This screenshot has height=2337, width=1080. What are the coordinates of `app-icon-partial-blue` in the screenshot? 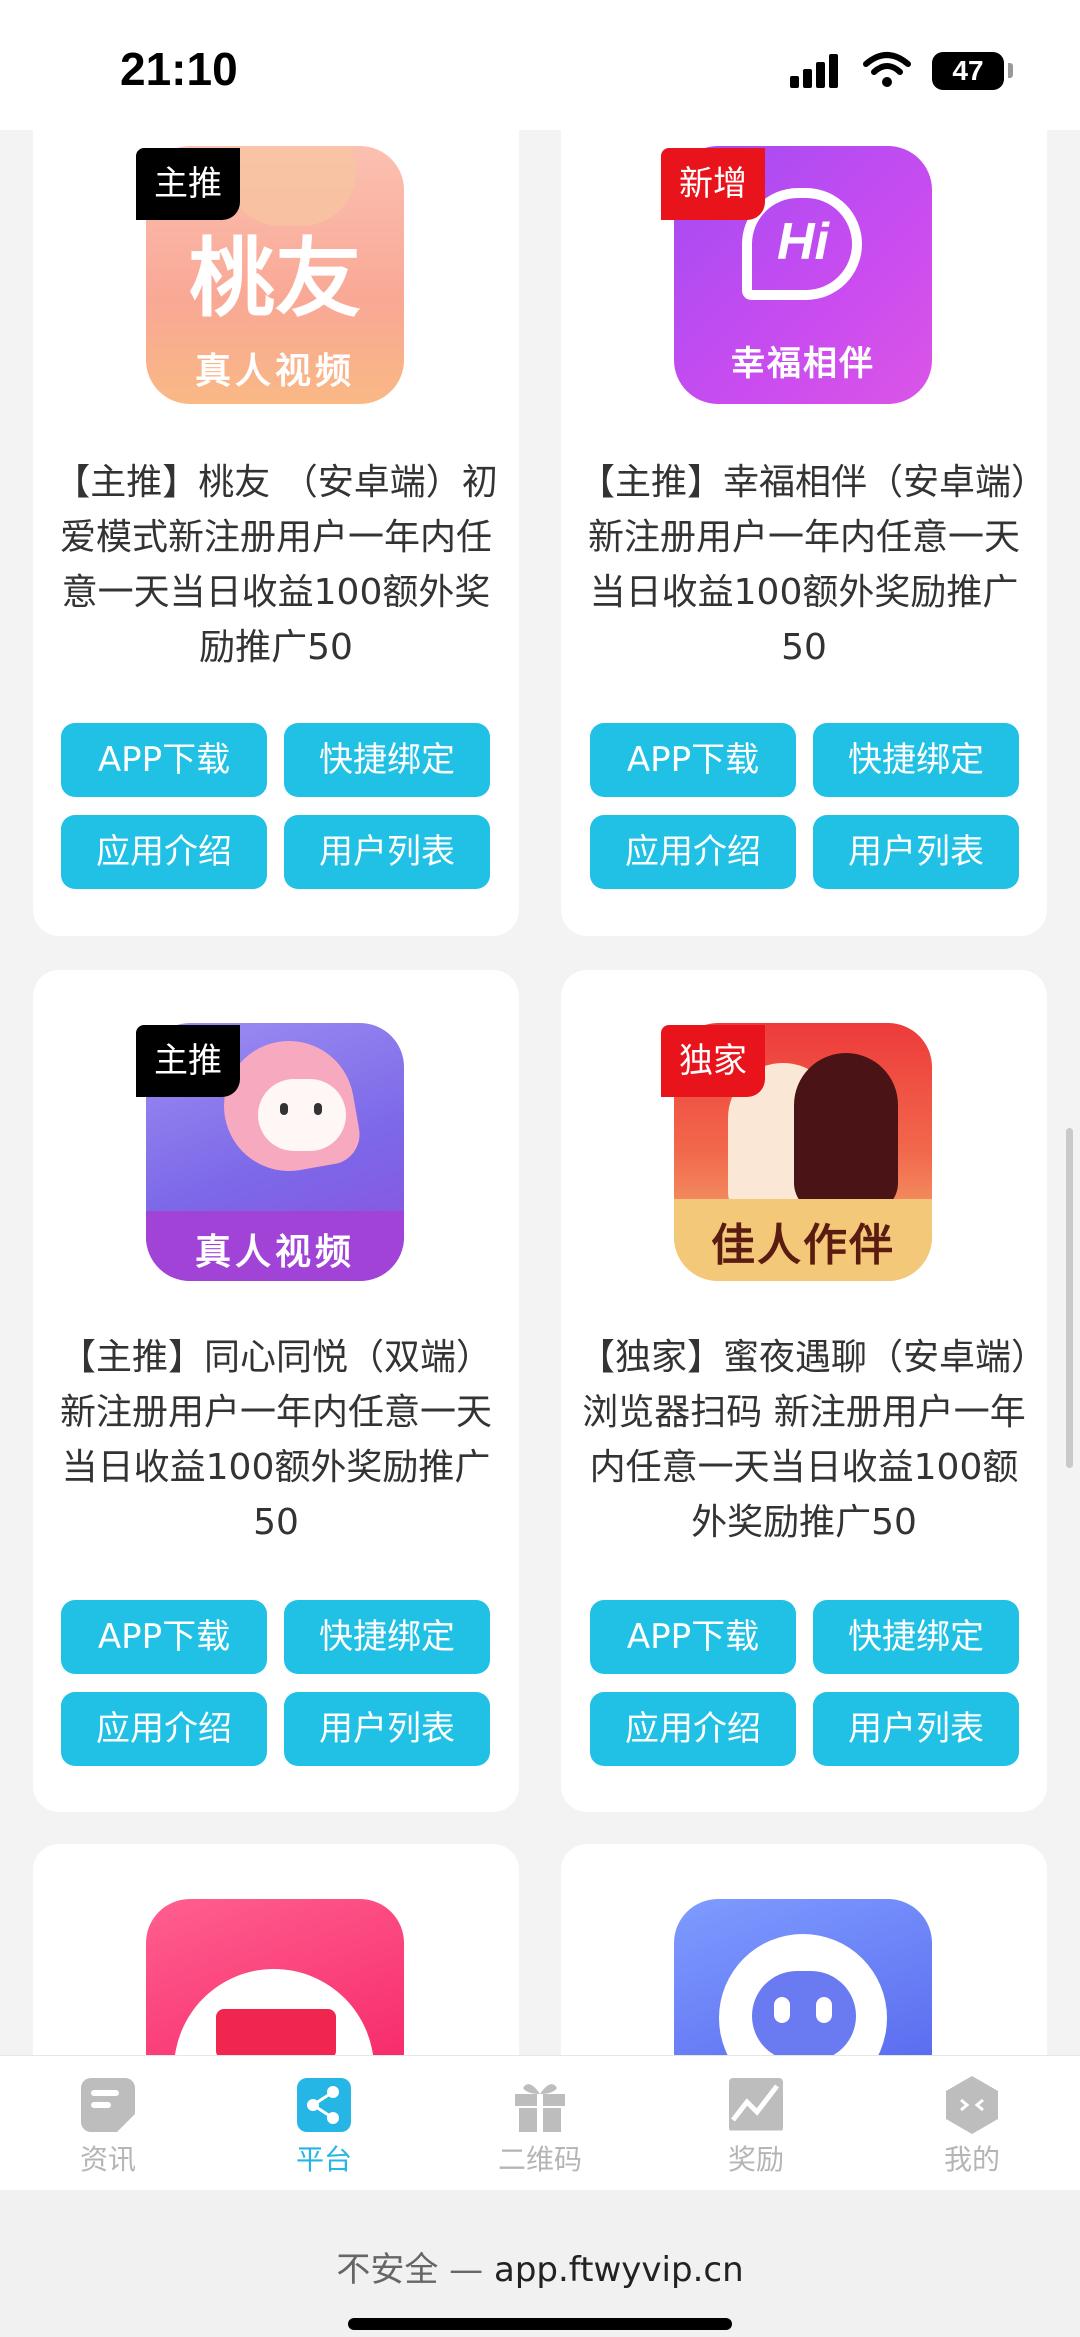 It's located at (803, 1977).